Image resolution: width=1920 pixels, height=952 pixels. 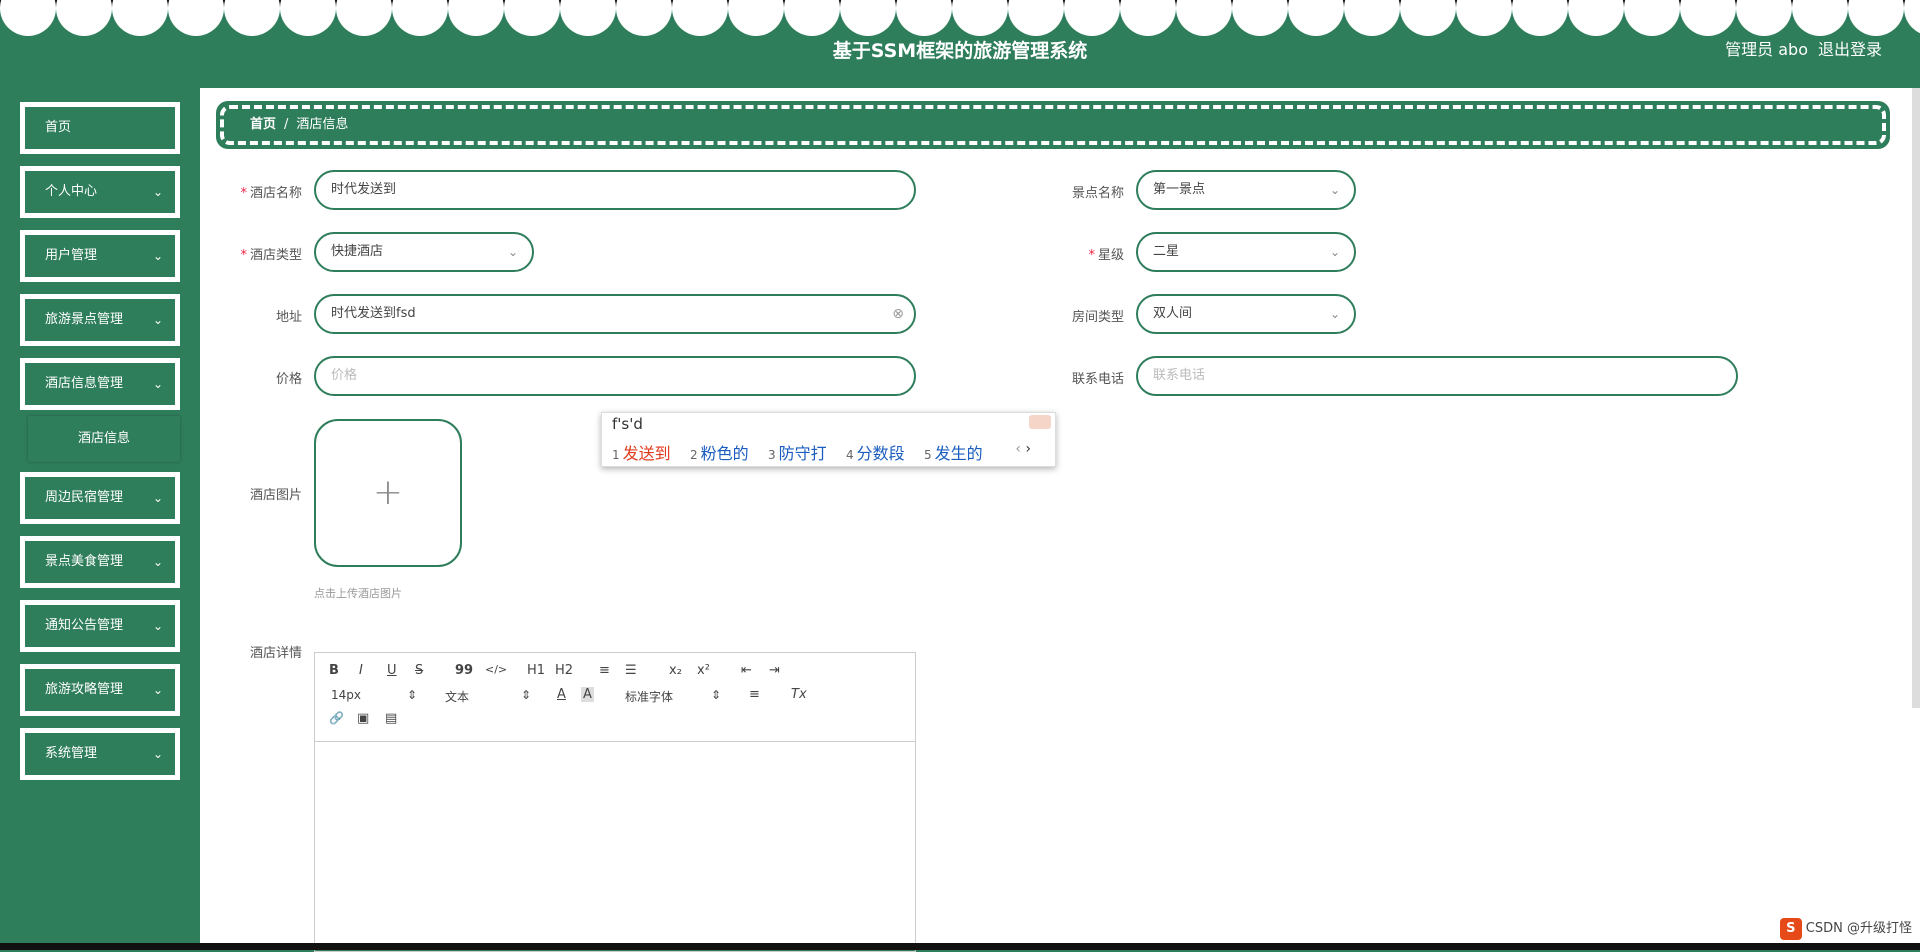 I want to click on block-format-select: 文本, so click(x=457, y=696).